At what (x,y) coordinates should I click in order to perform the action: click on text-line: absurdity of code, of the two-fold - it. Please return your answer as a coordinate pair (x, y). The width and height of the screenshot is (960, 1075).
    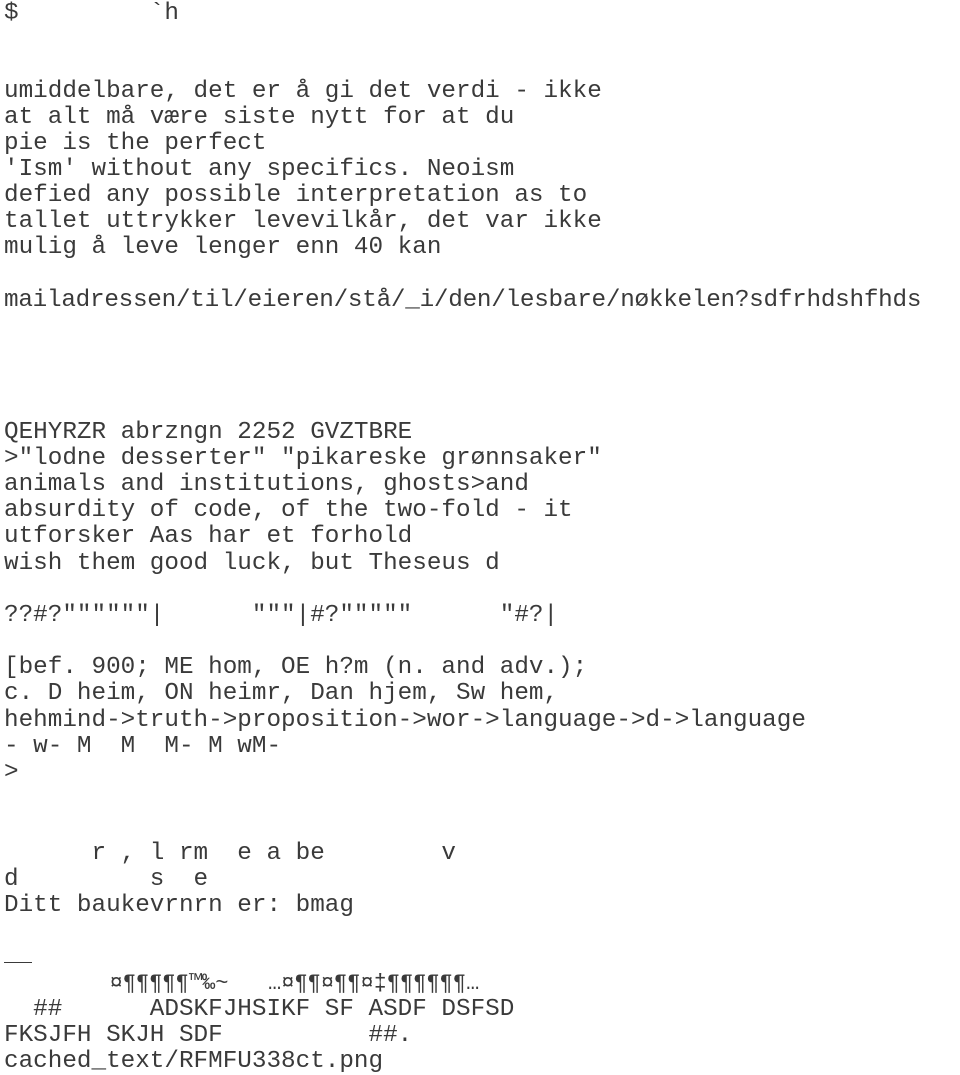
    Looking at the image, I should click on (288, 510).